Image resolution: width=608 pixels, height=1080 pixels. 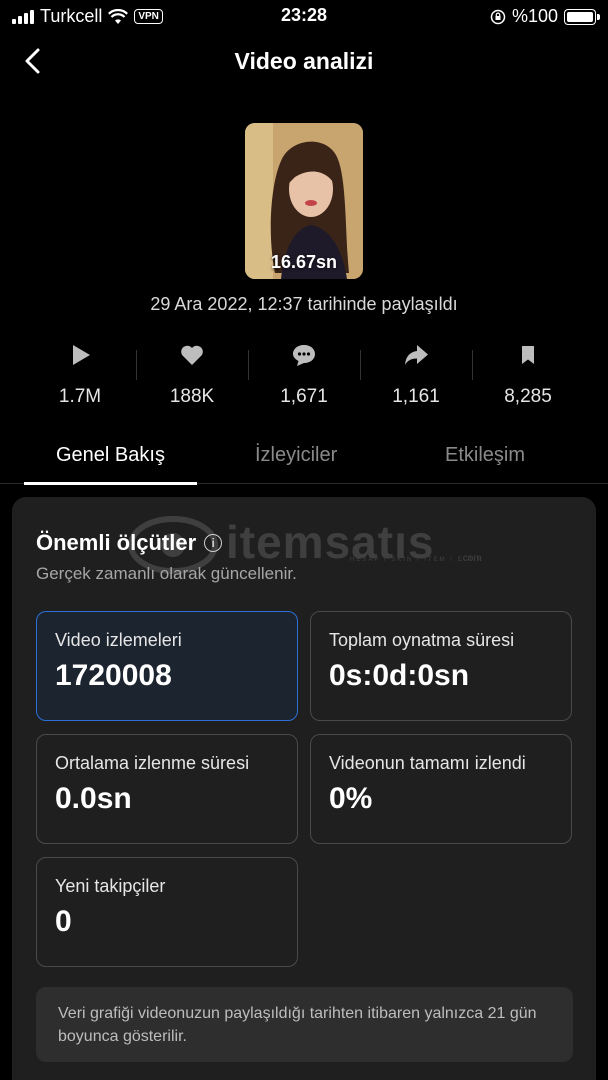 I want to click on metric-label: Yeni takipçiler, so click(x=110, y=886).